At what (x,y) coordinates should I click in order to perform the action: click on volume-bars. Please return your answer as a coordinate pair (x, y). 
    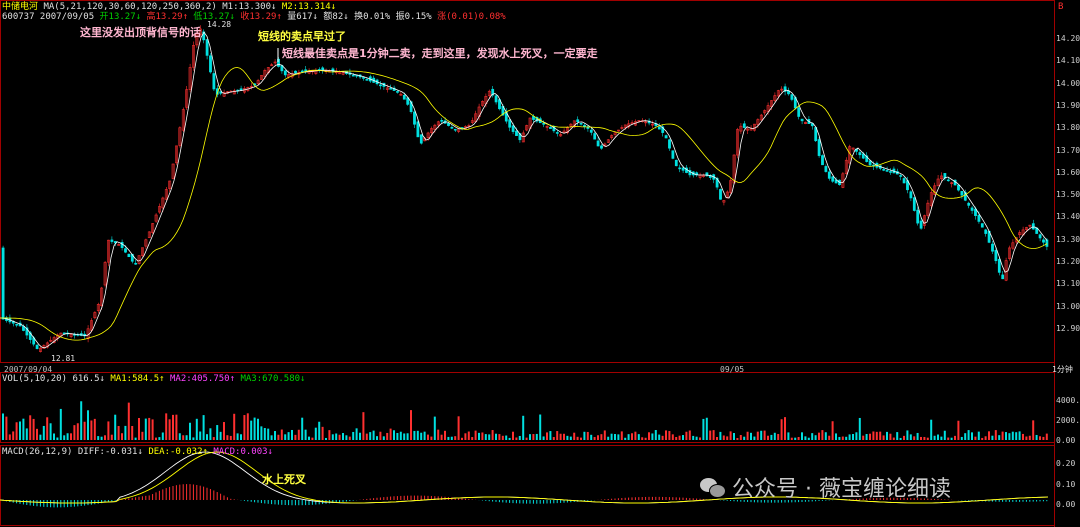
    Looking at the image, I should click on (525, 420).